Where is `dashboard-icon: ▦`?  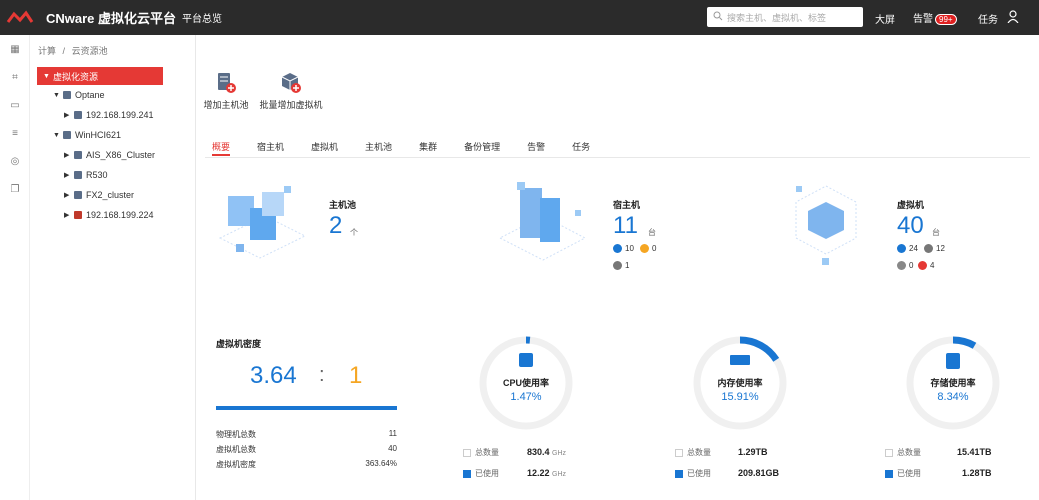
dashboard-icon: ▦ is located at coordinates (15, 50).